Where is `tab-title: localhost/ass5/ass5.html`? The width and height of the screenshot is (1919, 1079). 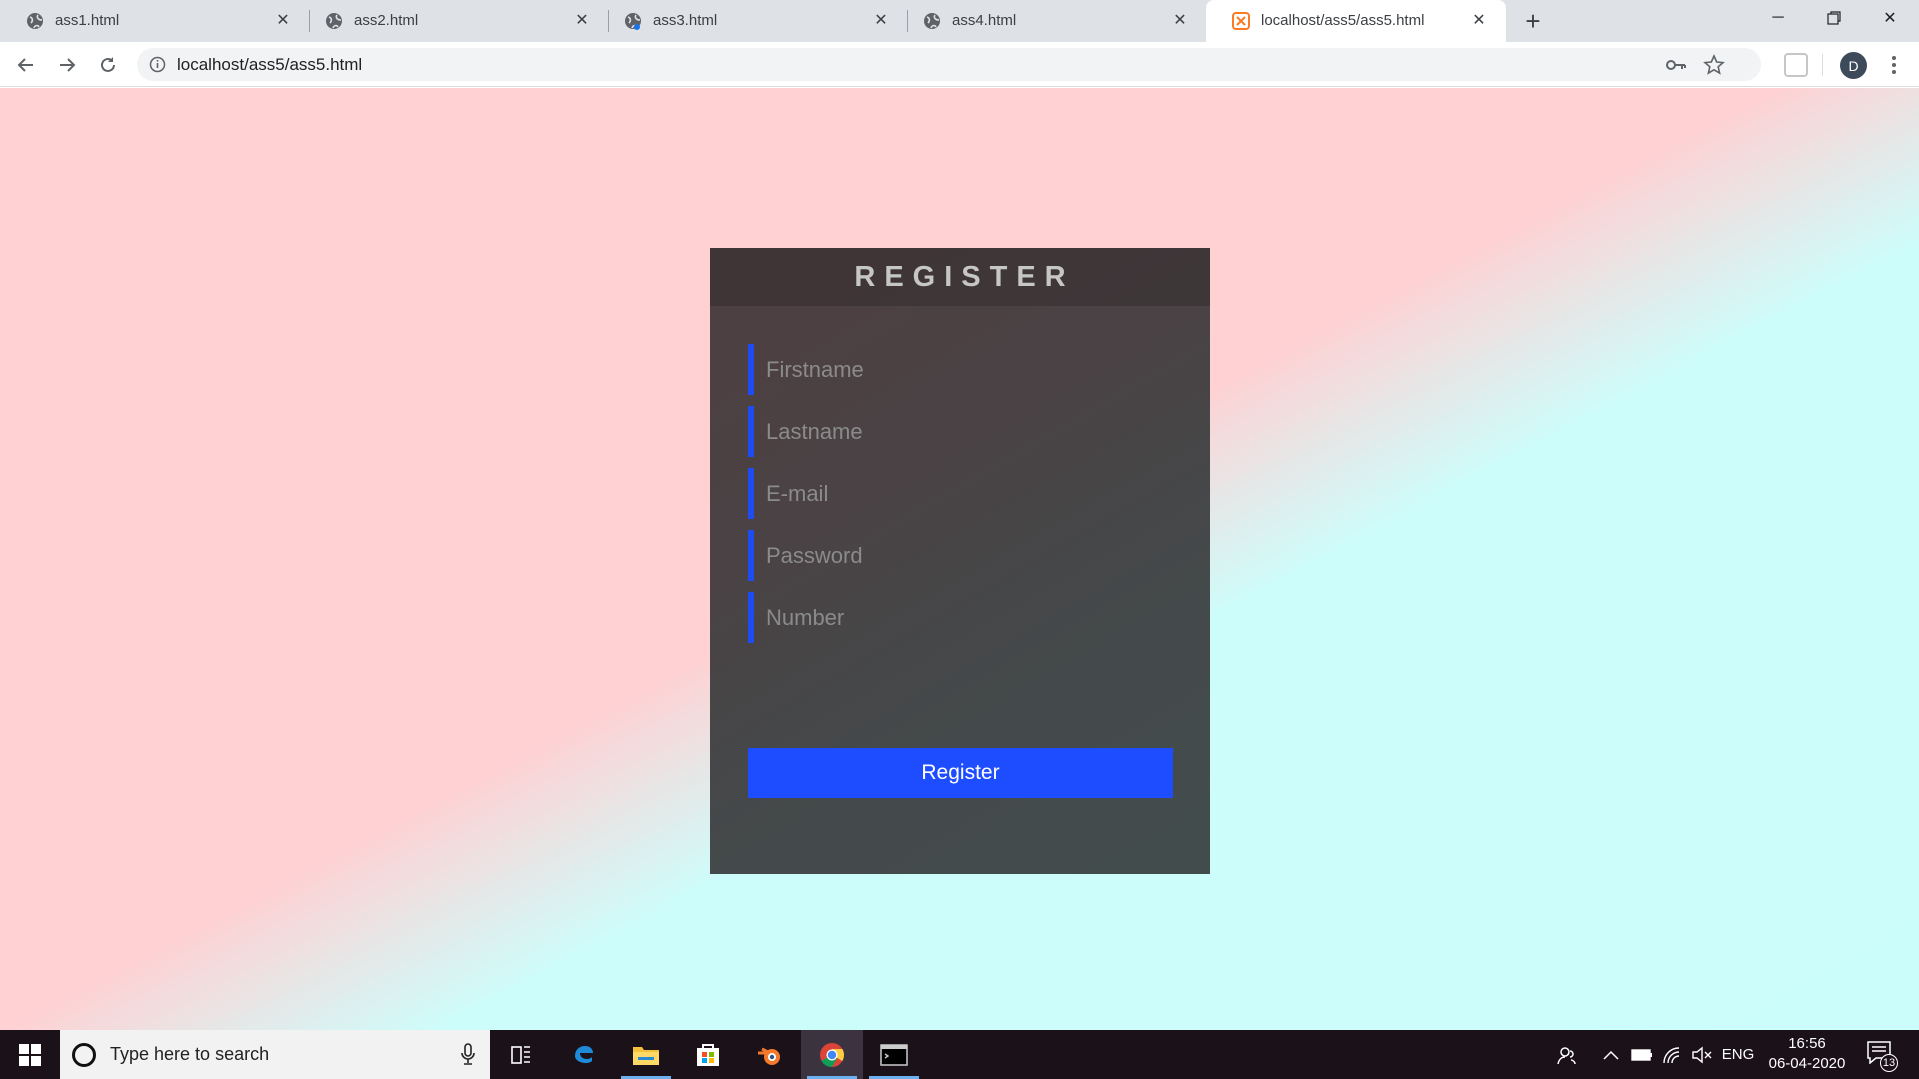 tab-title: localhost/ass5/ass5.html is located at coordinates (1343, 20).